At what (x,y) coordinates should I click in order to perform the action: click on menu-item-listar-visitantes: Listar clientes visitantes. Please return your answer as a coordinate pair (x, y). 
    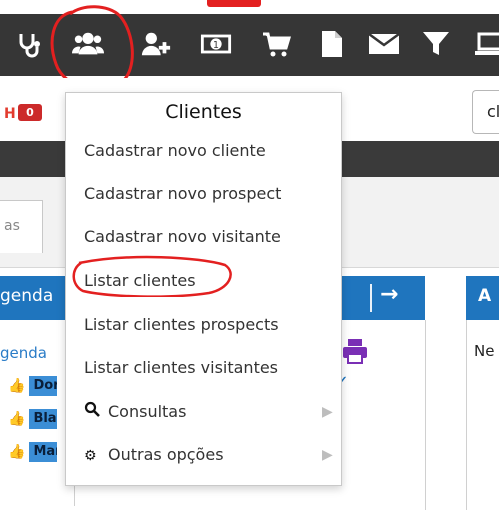
    Looking at the image, I should click on (181, 368).